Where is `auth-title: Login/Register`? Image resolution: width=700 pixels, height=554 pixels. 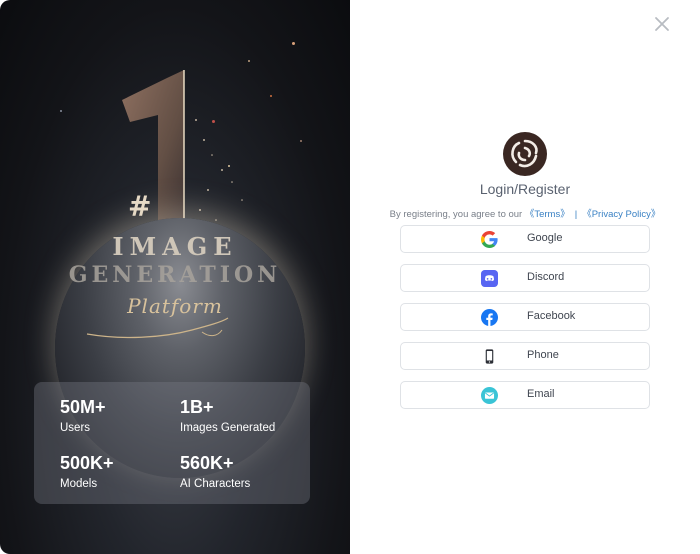
auth-title: Login/Register is located at coordinates (525, 189).